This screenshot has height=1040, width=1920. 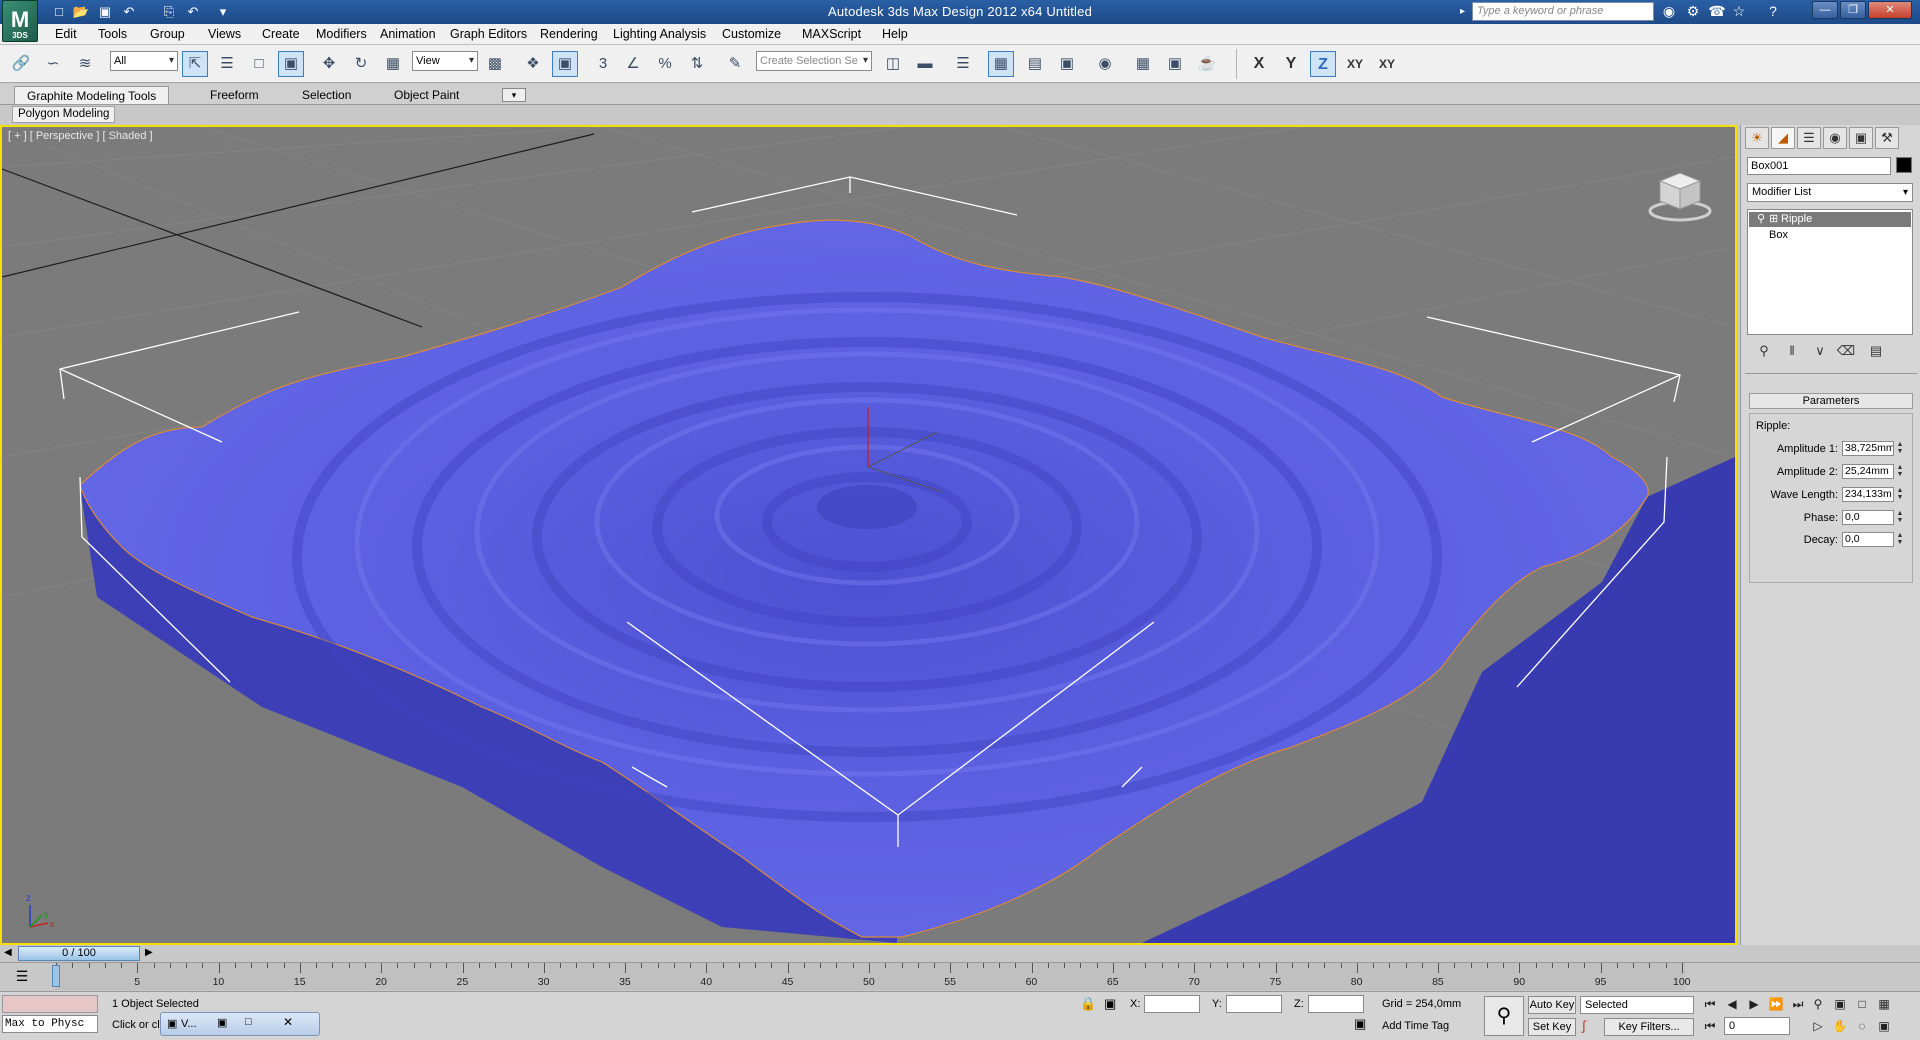 I want to click on maxscript-input: Max to Physc, so click(x=50, y=1024).